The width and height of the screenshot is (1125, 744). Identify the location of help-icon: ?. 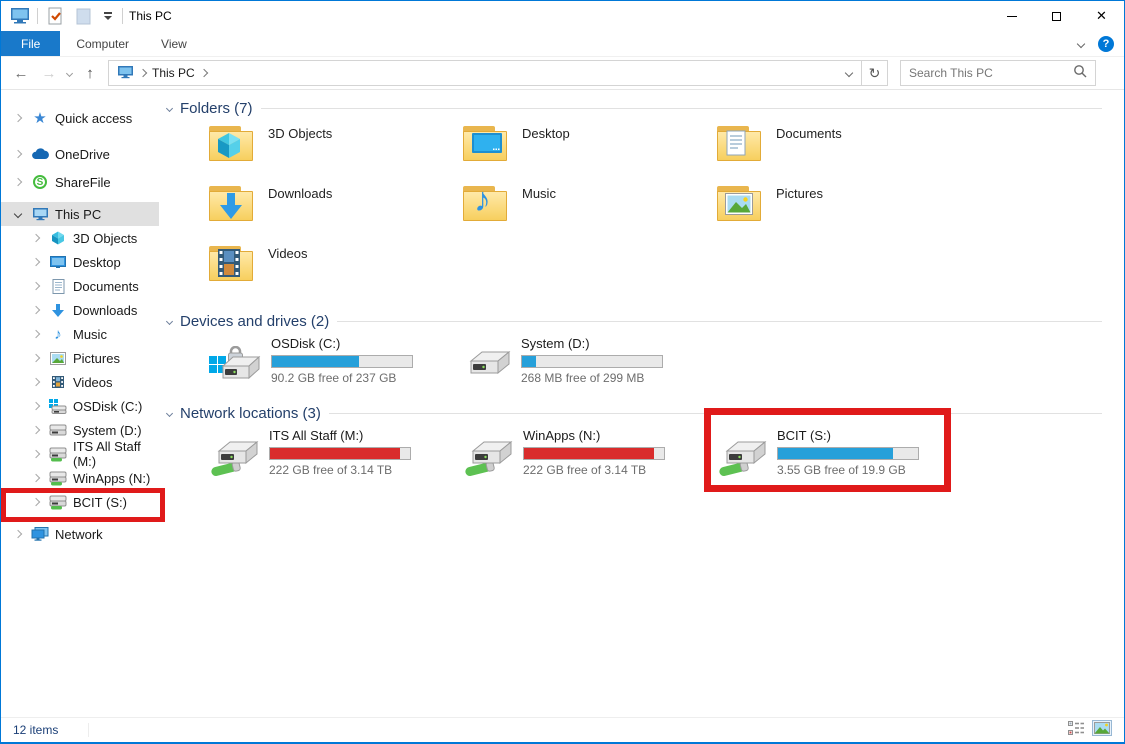
(1106, 43).